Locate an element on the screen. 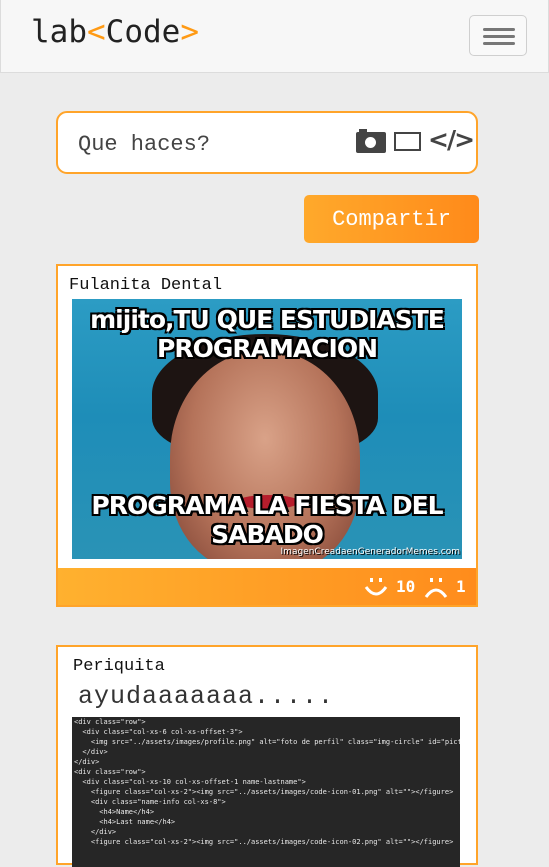 Image resolution: width=549 pixels, height=867 pixels. dislike-reaction: 1 is located at coordinates (445, 586).